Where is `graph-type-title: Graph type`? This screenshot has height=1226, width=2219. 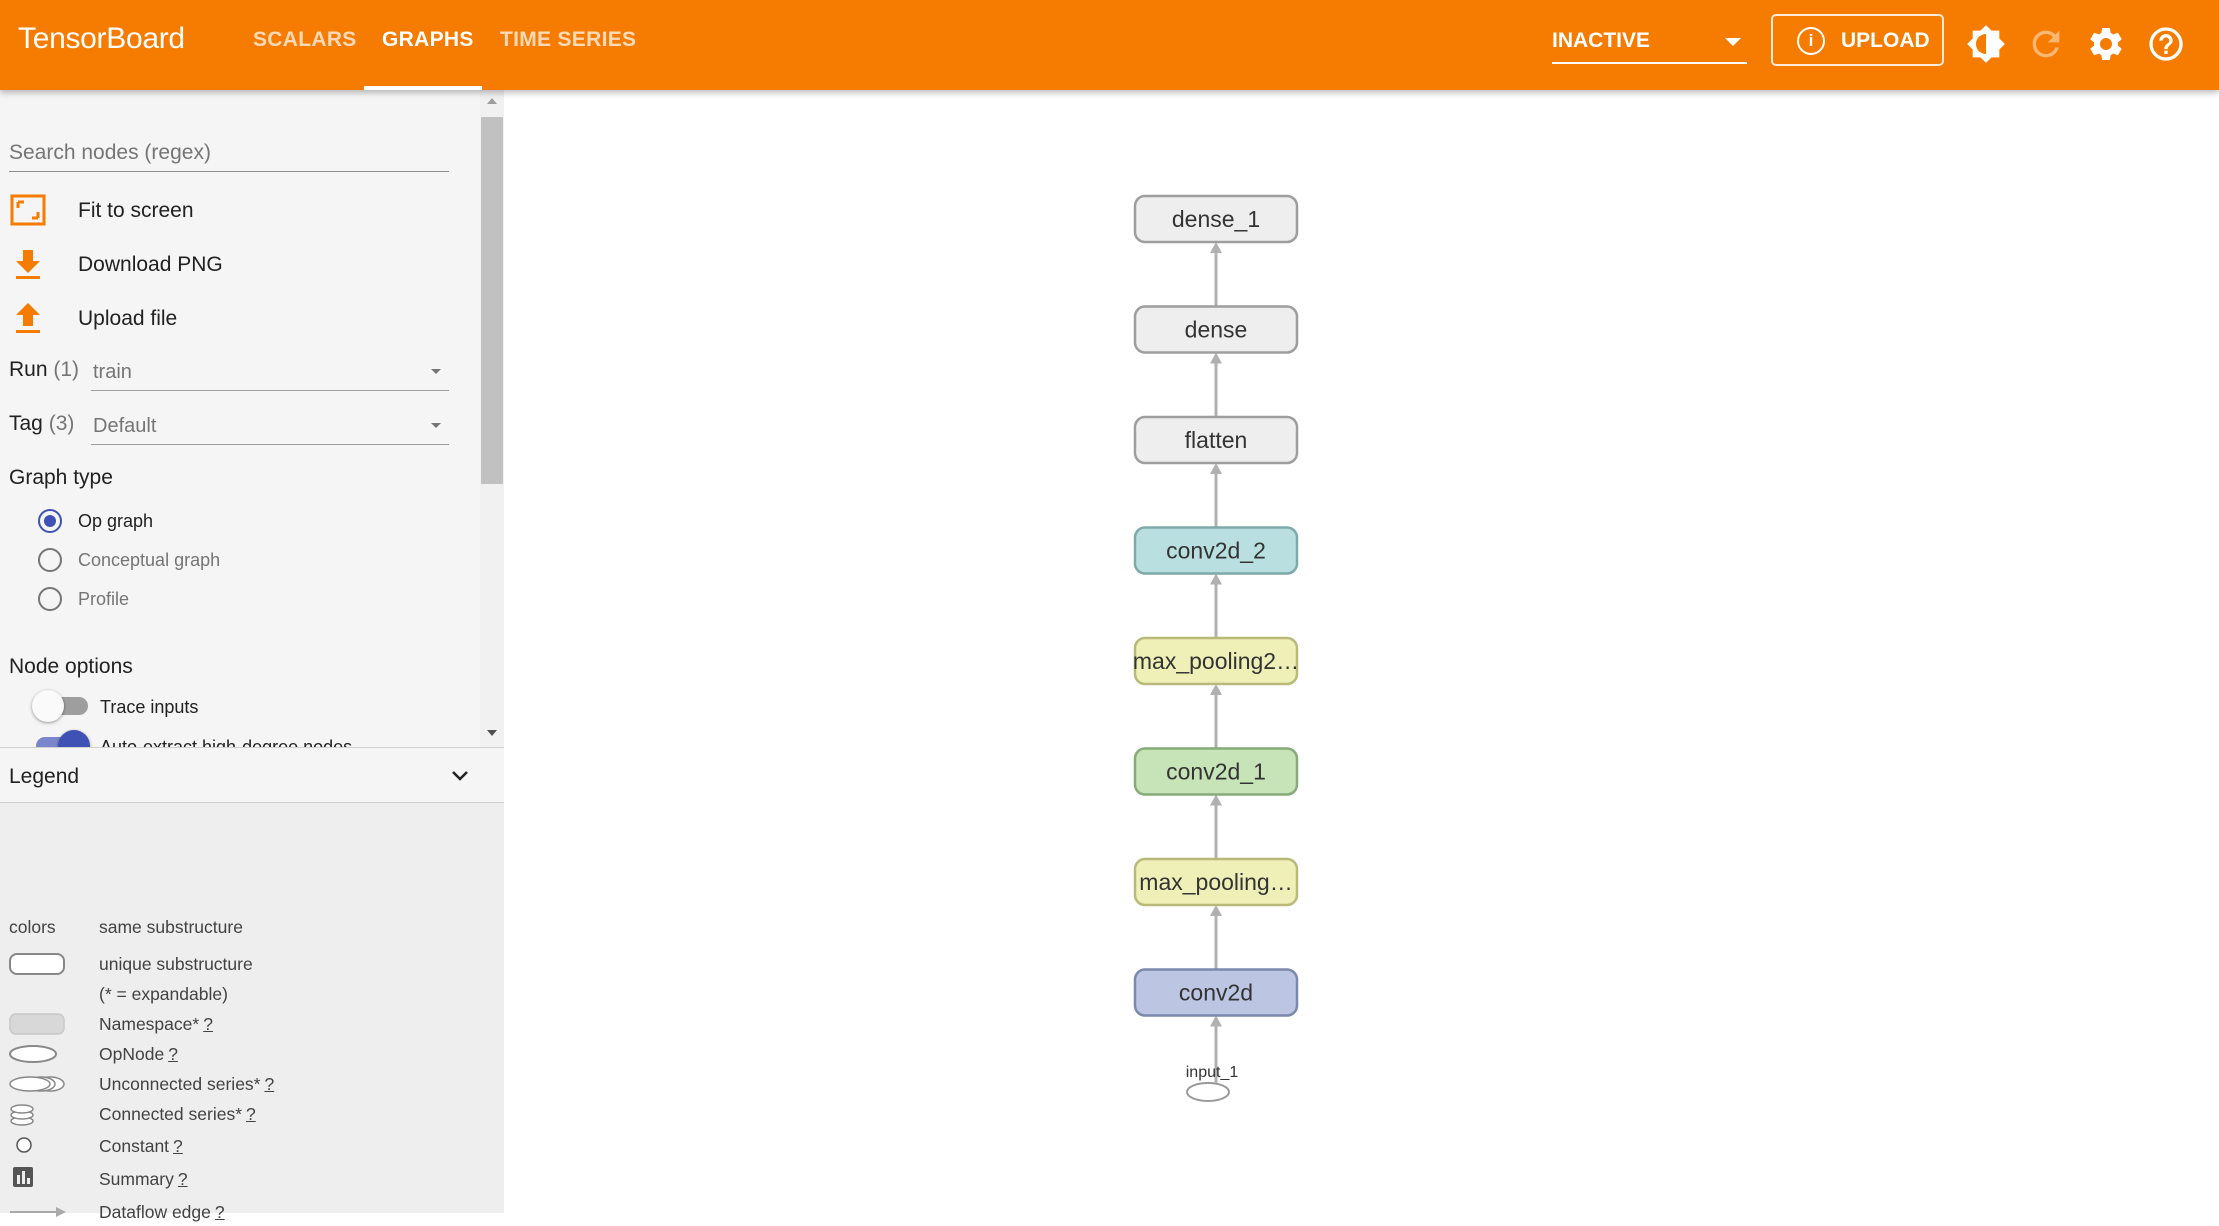 graph-type-title: Graph type is located at coordinates (61, 477).